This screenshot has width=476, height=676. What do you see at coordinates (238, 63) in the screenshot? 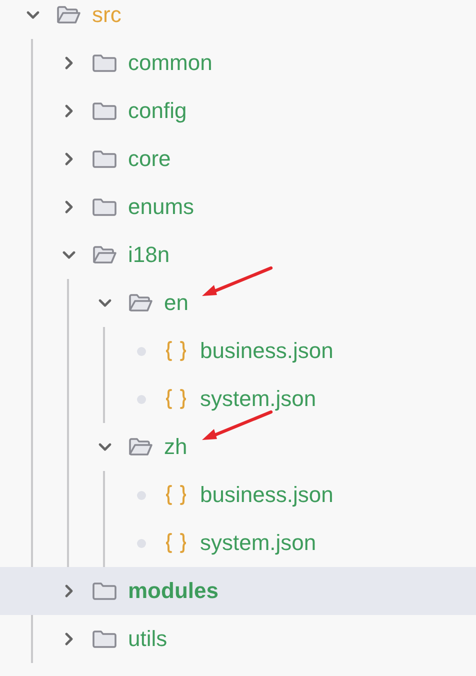
I see `folder-row: common` at bounding box center [238, 63].